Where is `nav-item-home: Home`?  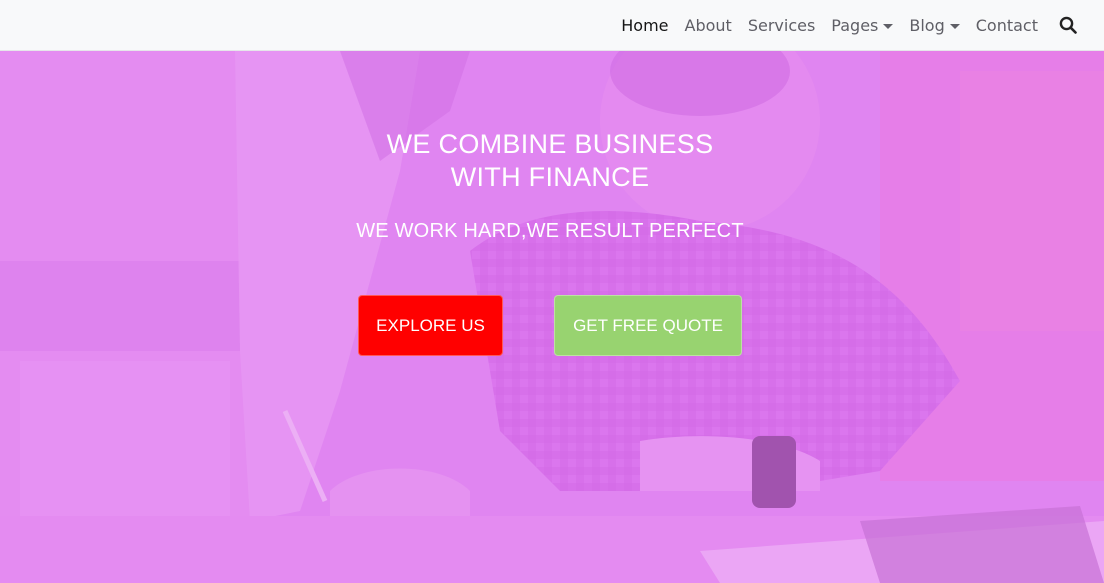
nav-item-home: Home is located at coordinates (644, 25).